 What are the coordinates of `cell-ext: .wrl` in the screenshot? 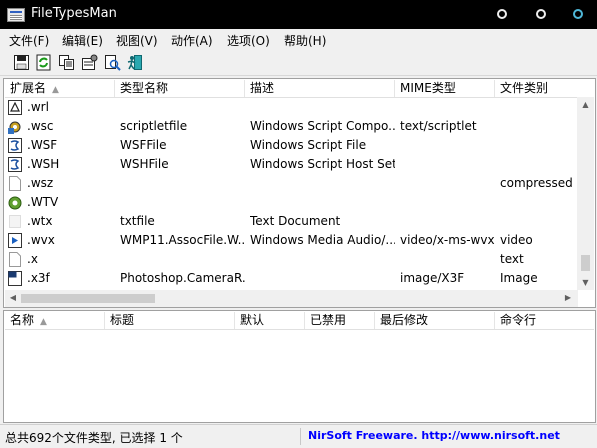 It's located at (38, 107).